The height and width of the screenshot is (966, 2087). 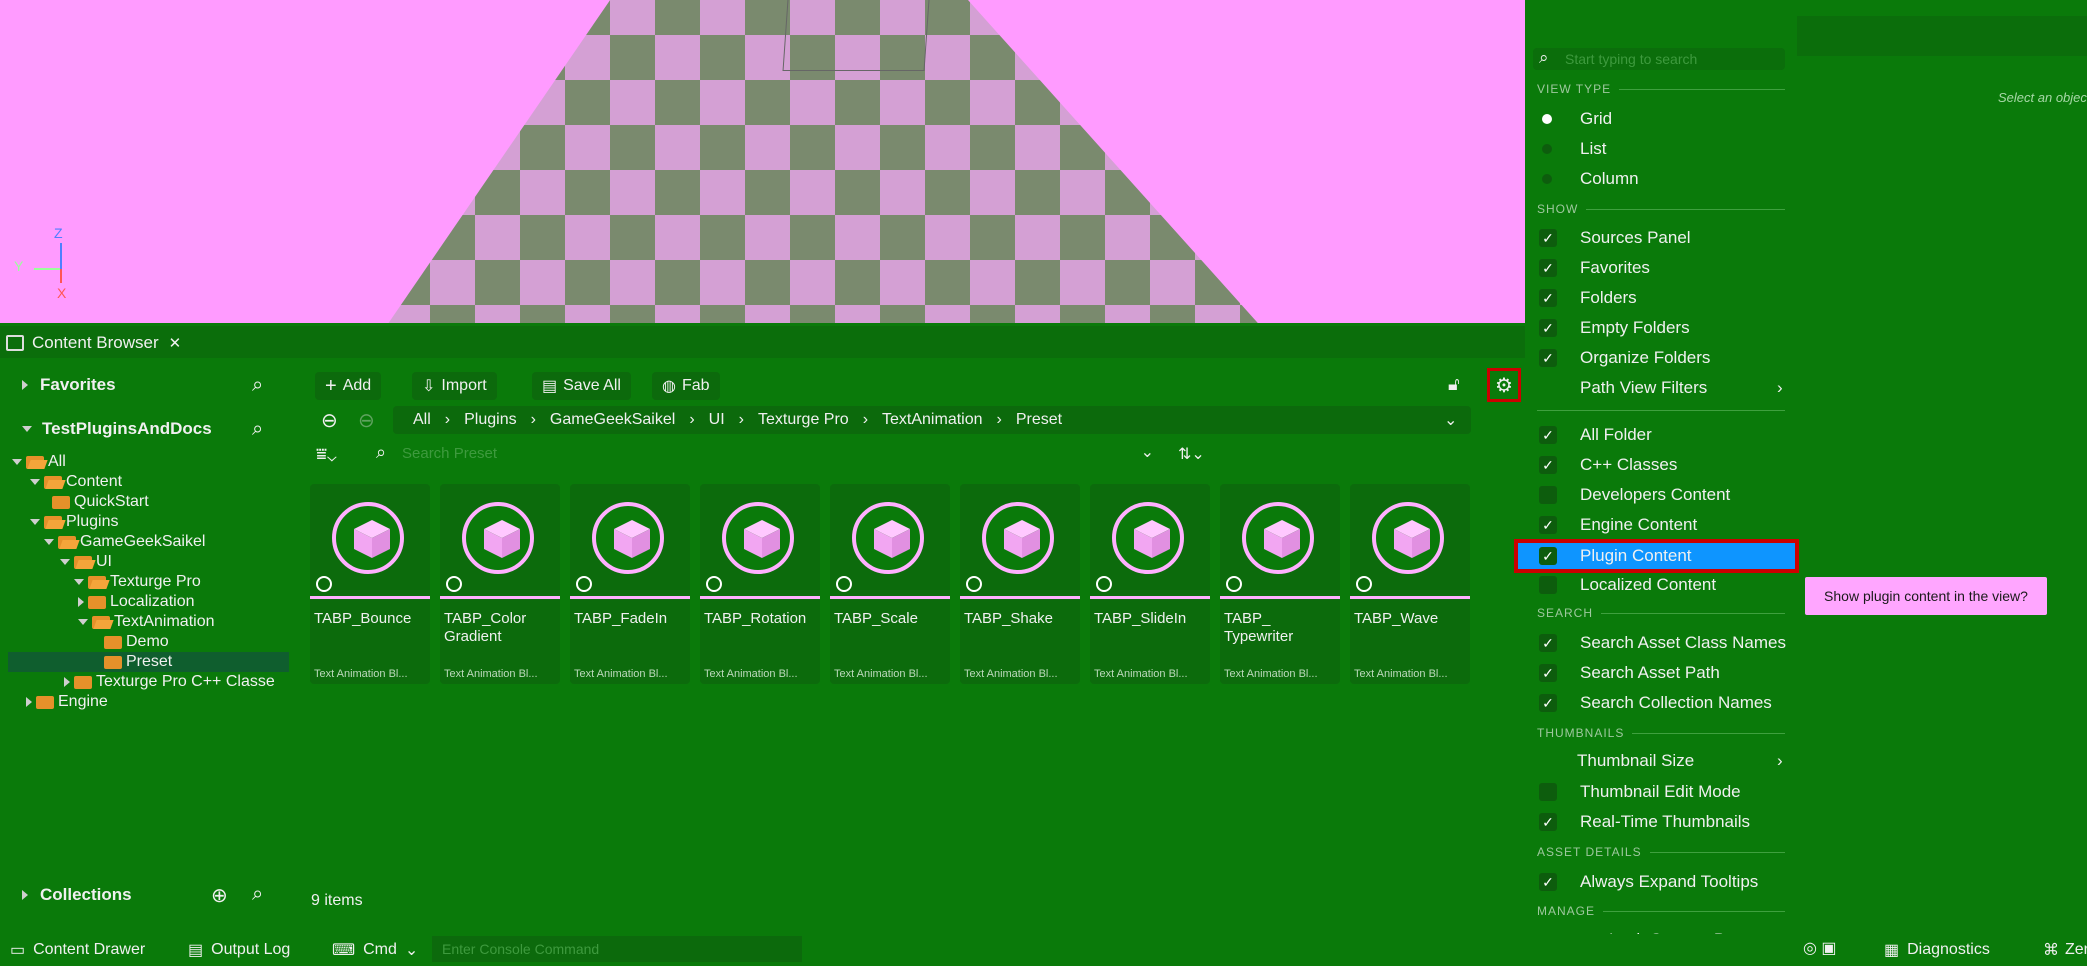 What do you see at coordinates (1660, 882) in the screenshot?
I see `menu-item-always-expand-tooltips: ✓ Always Expand Tooltips` at bounding box center [1660, 882].